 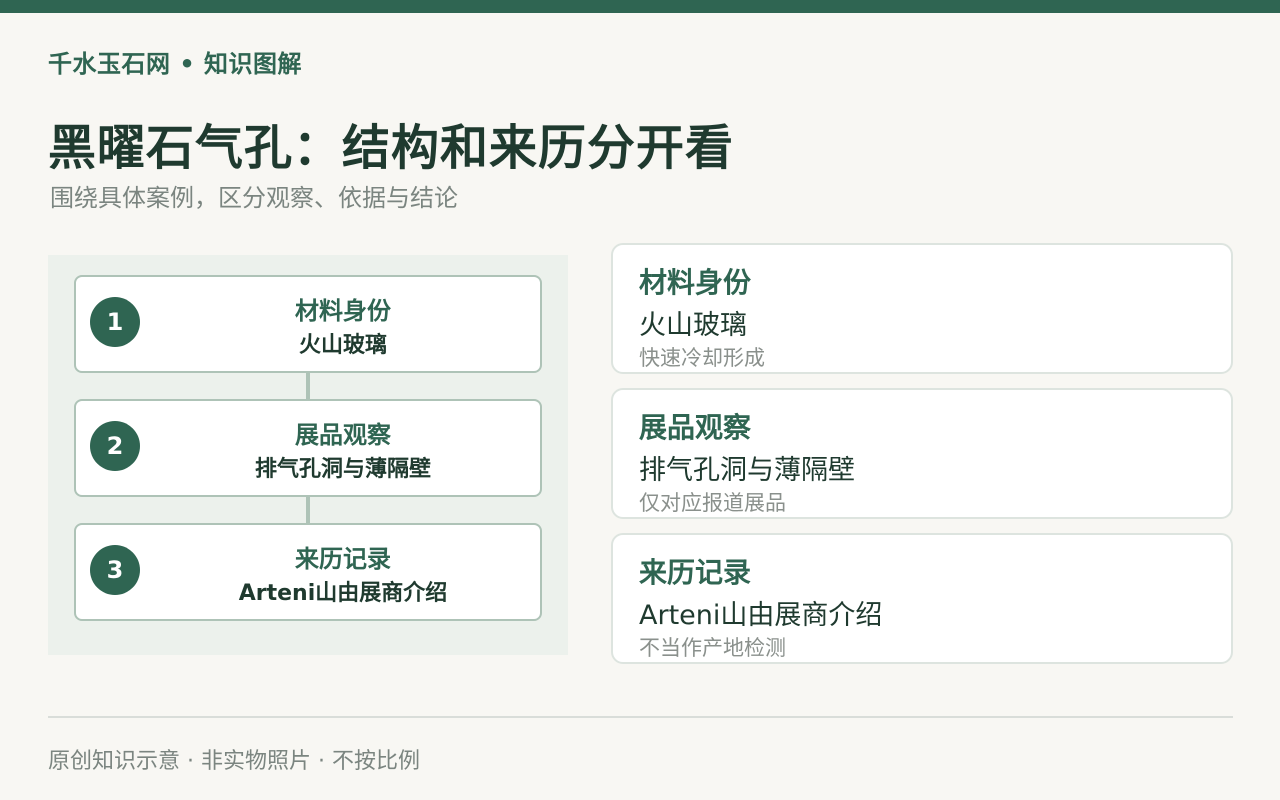 I want to click on info-card-material: 材料身份 火山玻璃 快速冷却形成, so click(x=922, y=308).